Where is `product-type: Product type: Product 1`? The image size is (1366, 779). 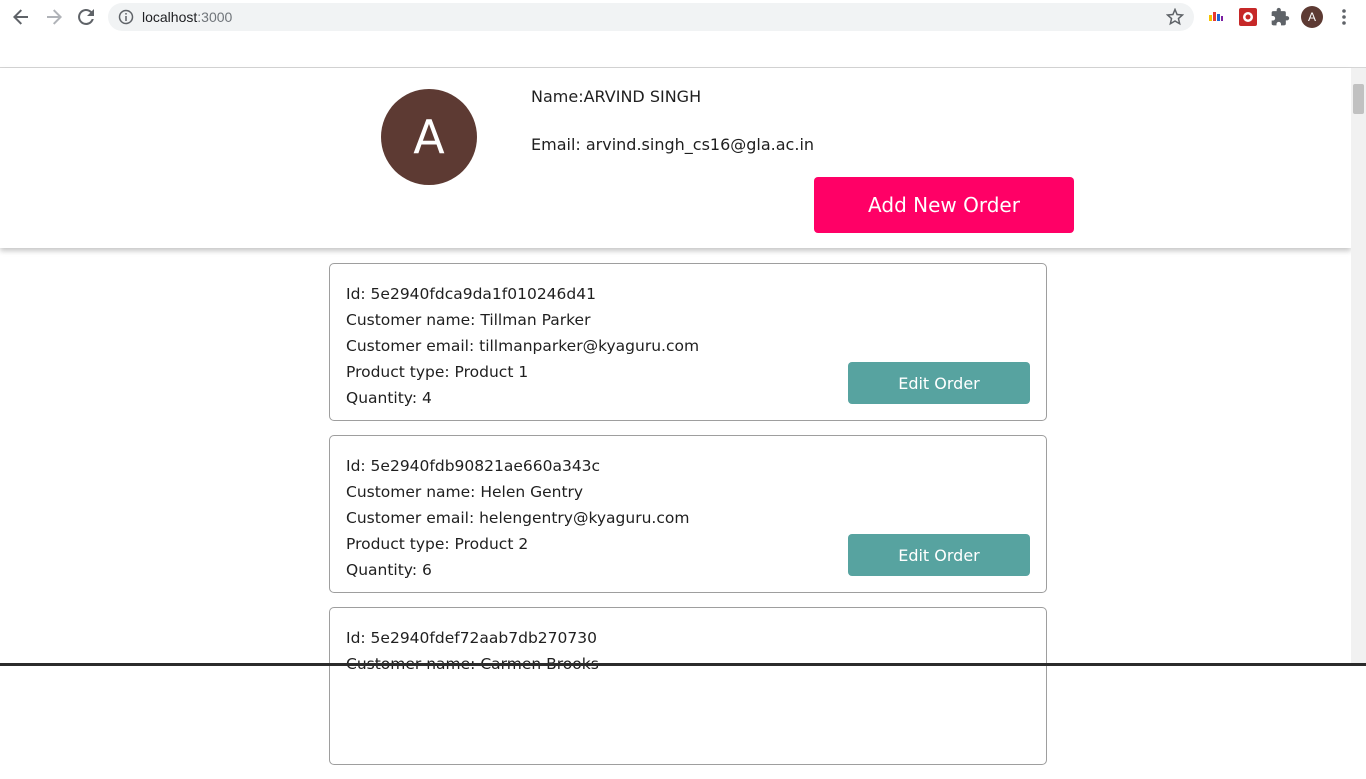
product-type: Product type: Product 1 is located at coordinates (437, 372).